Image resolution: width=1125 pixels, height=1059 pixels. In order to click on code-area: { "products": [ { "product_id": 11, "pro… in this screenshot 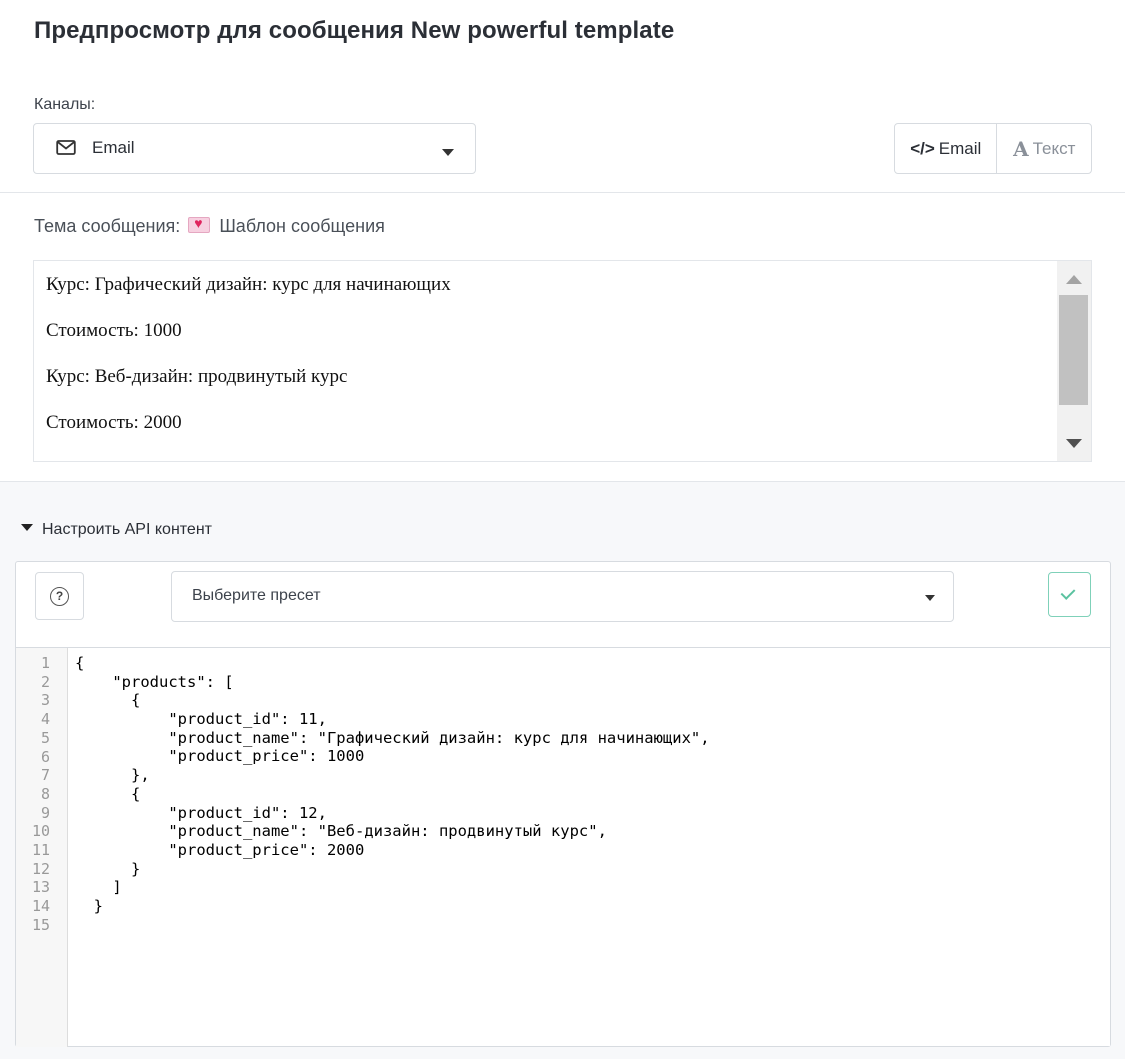, I will do `click(392, 794)`.